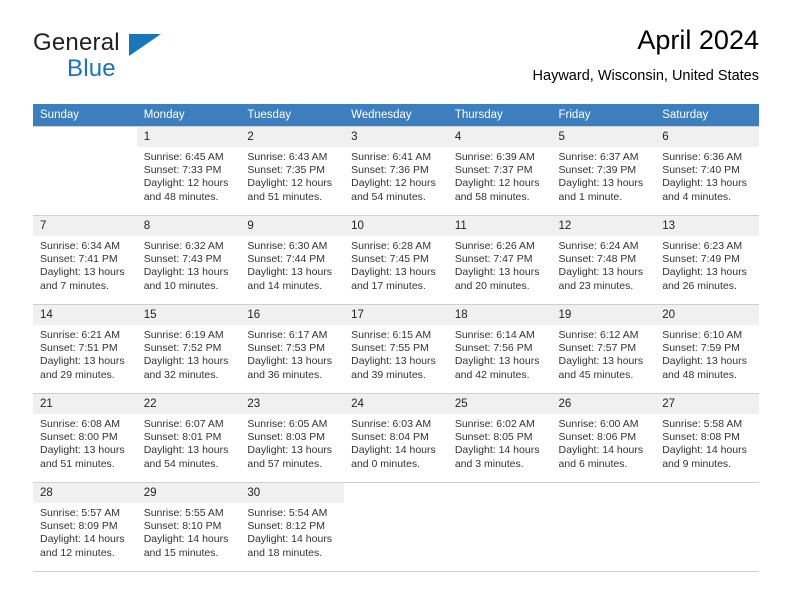 The height and width of the screenshot is (612, 792). I want to click on sunset-text: Sunset: 7:41 PM, so click(79, 259).